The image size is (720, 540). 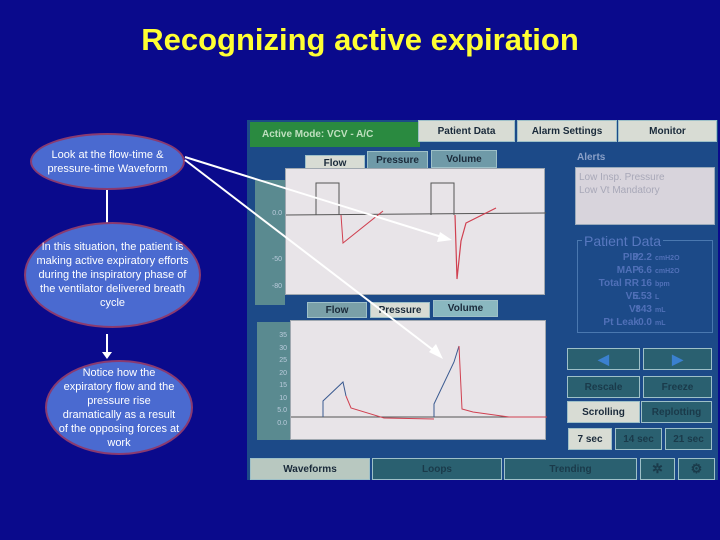 I want to click on arrow-to-pressure, so click(x=311, y=256).